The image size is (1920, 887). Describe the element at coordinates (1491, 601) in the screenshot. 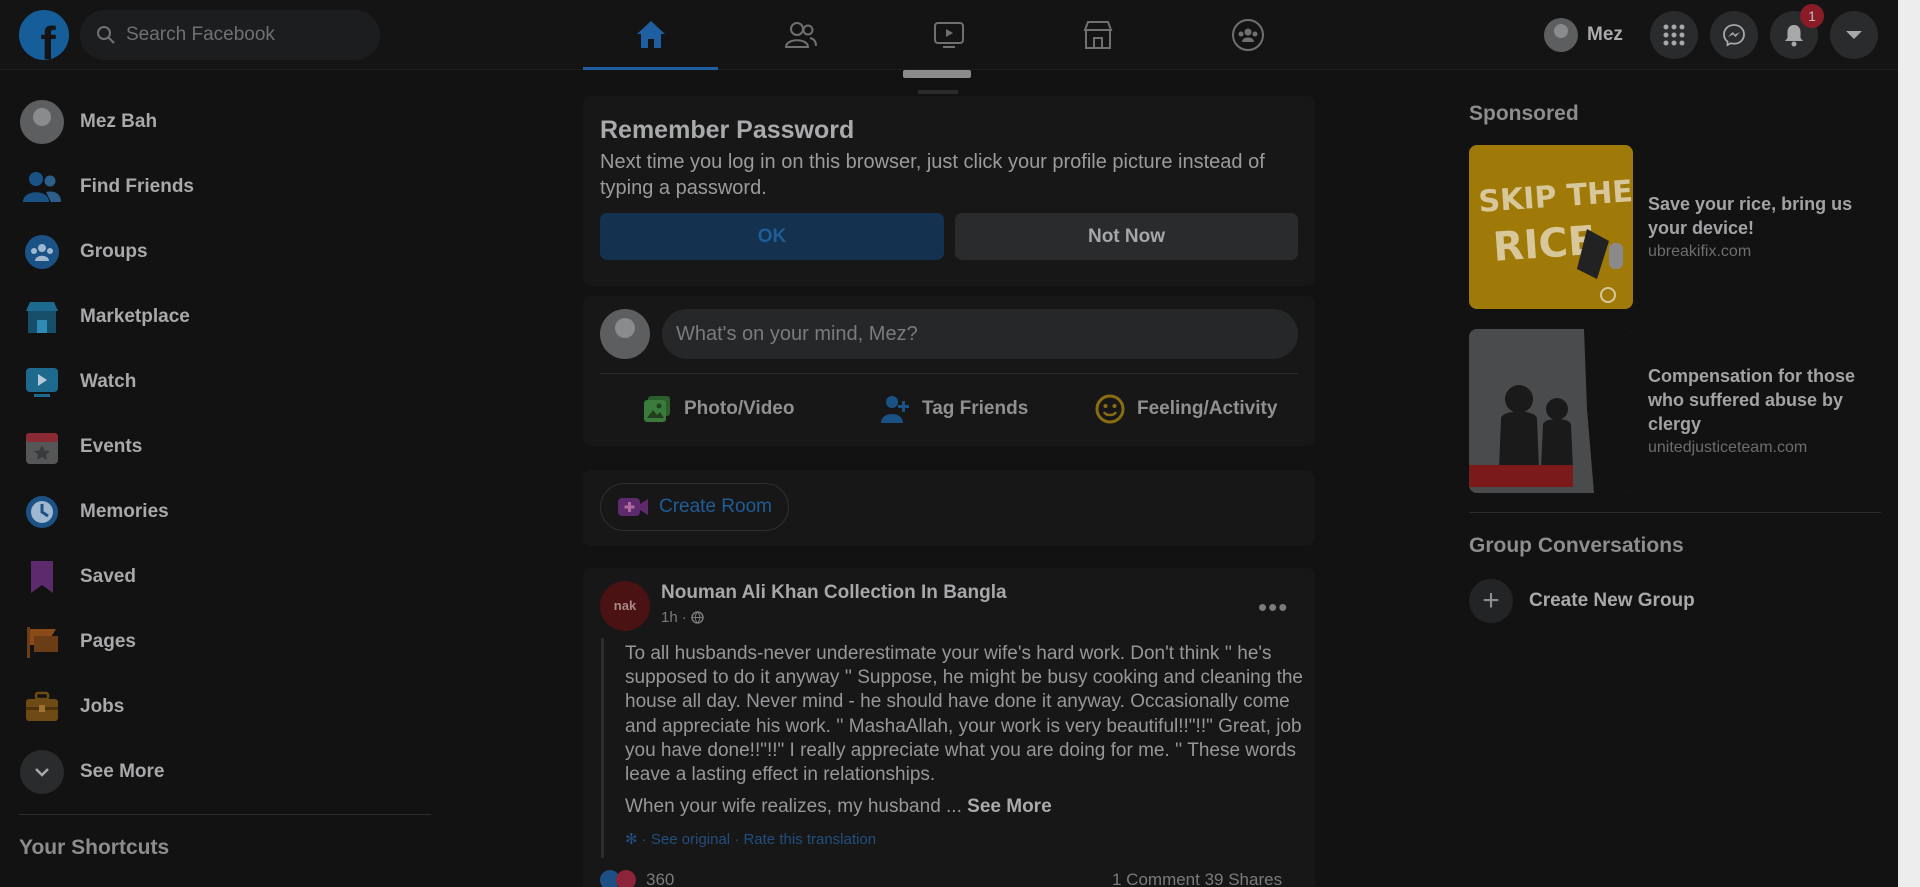

I see `plus-icon: +` at that location.